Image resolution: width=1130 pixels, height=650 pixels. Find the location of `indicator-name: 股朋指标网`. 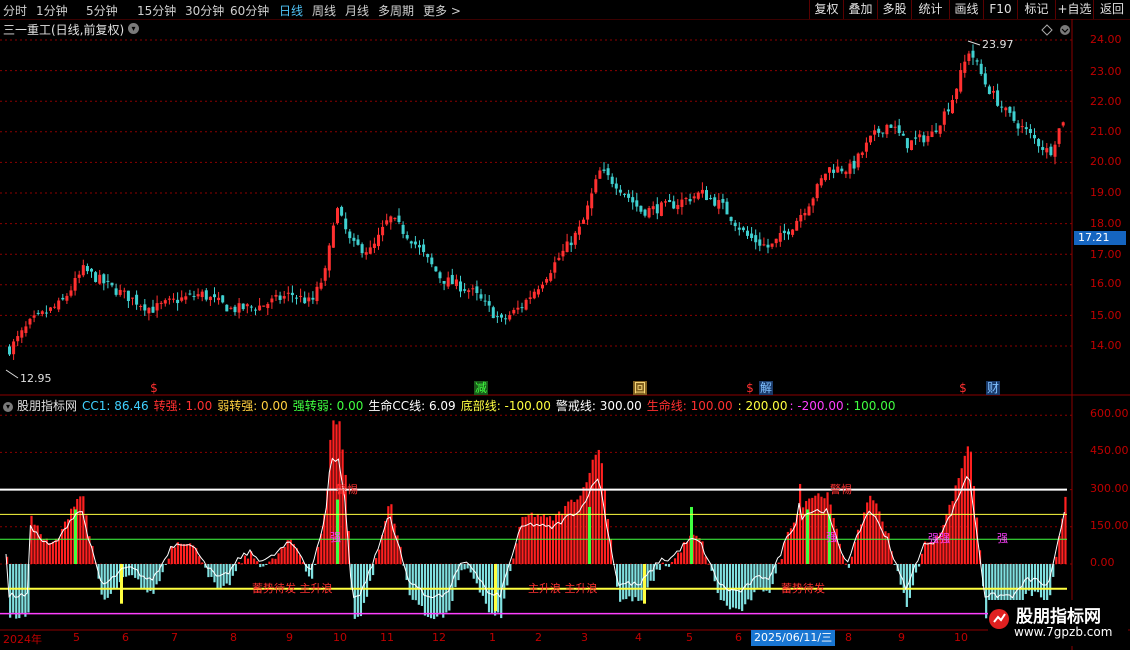

indicator-name: 股朋指标网 is located at coordinates (47, 406).